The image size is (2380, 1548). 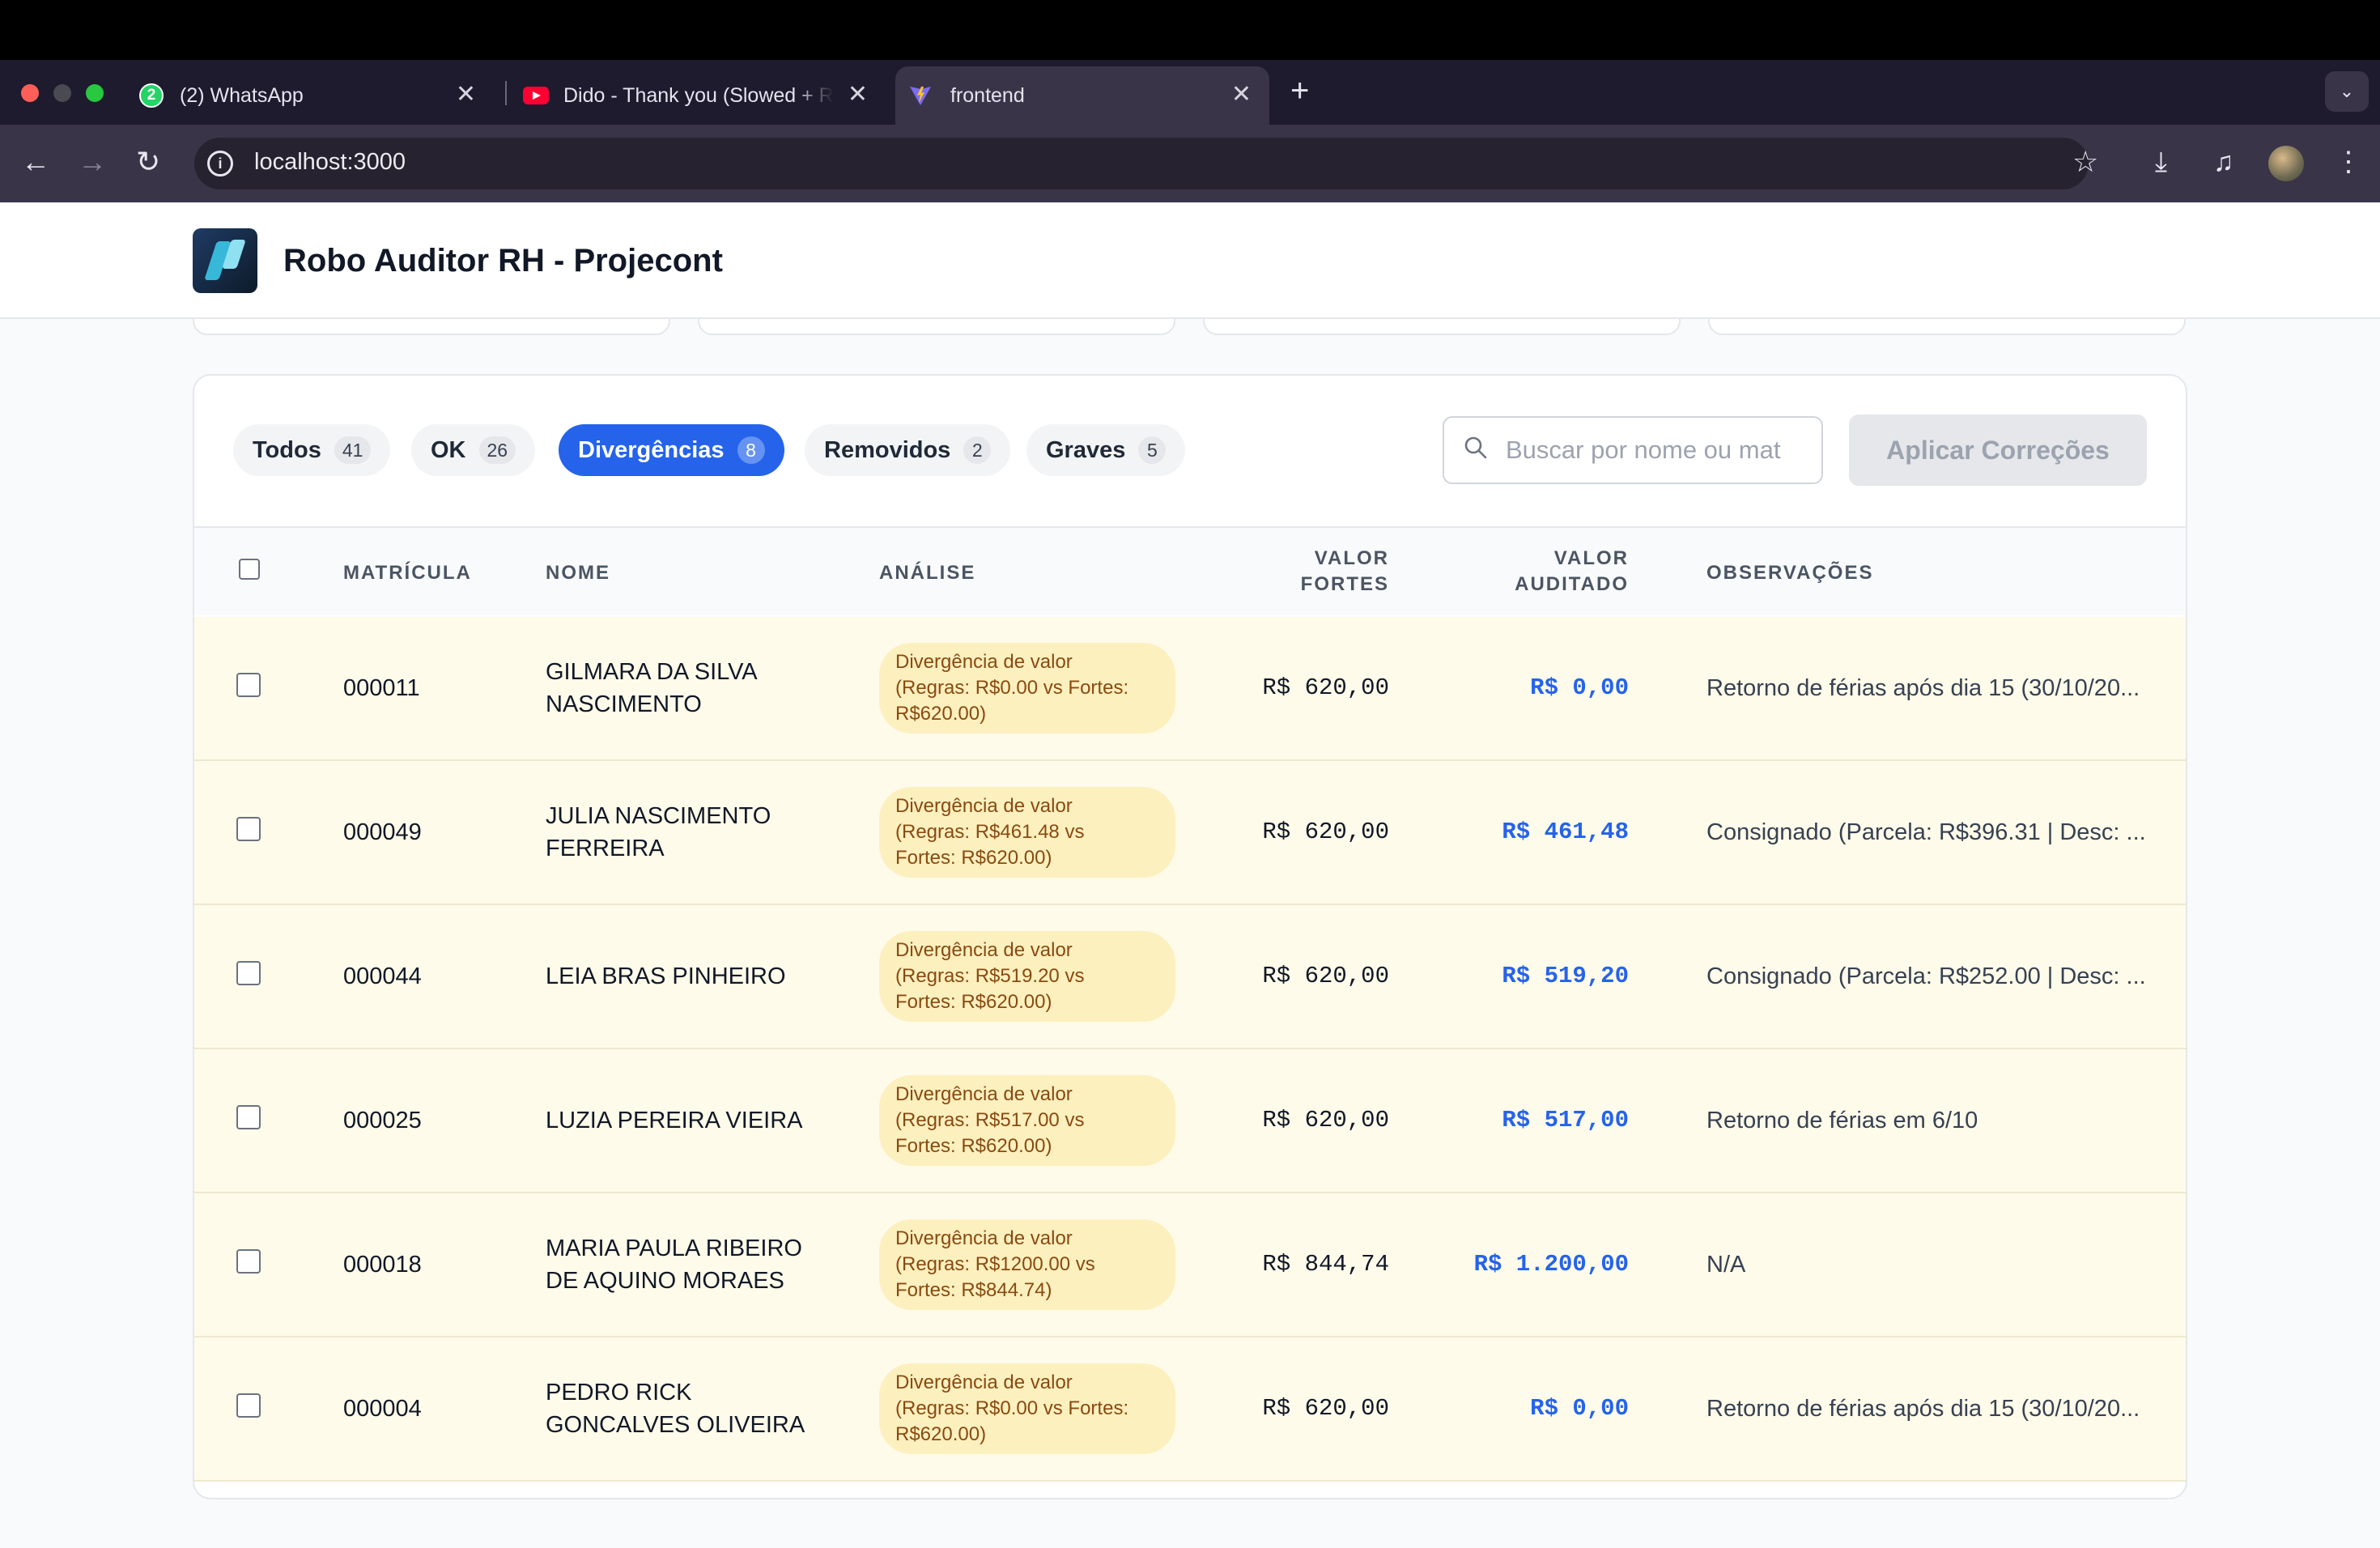 I want to click on browser-tab-whatsapp: 2 (2) WhatsApp ✕, so click(x=312, y=96).